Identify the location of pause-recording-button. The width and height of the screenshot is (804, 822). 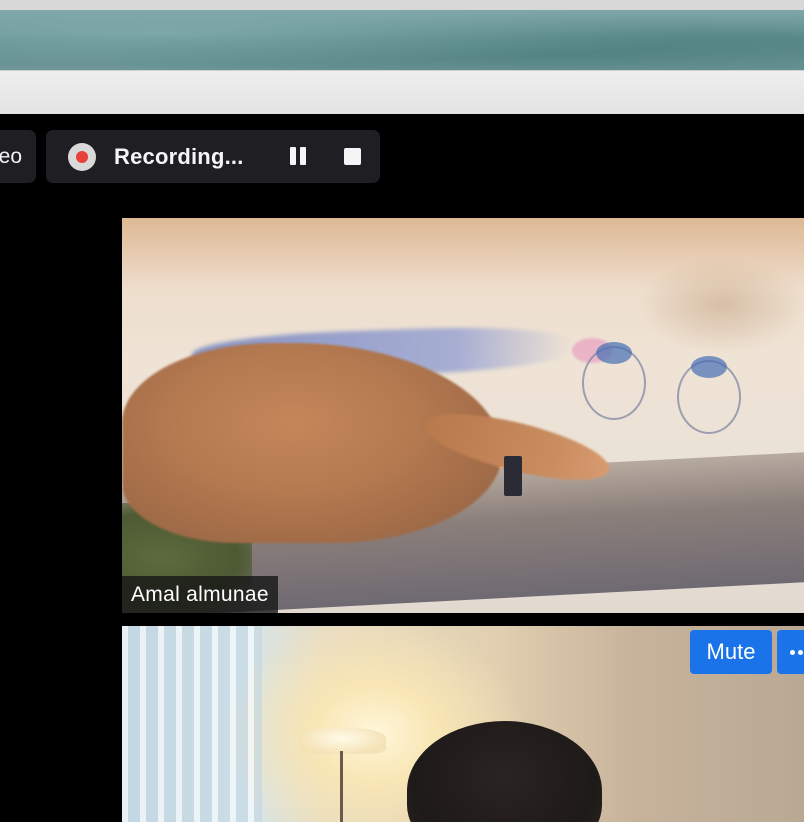
(299, 157).